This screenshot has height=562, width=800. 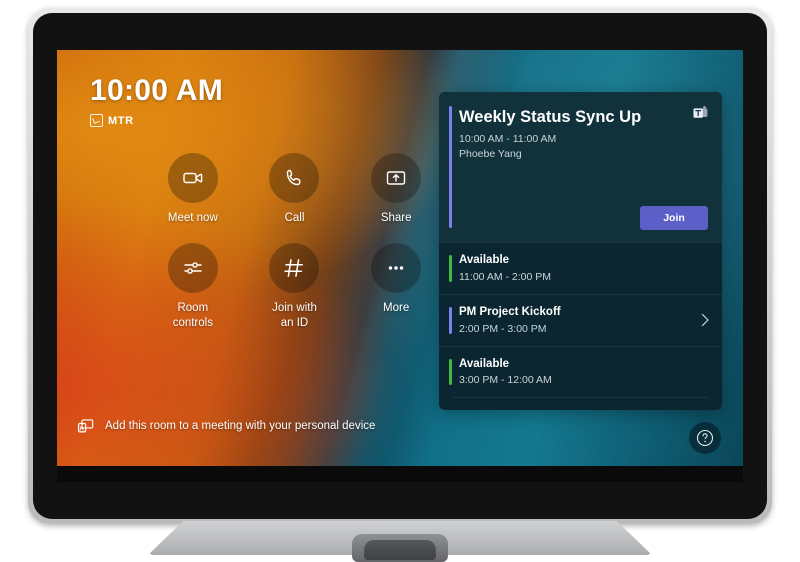 I want to click on help-button, so click(x=705, y=438).